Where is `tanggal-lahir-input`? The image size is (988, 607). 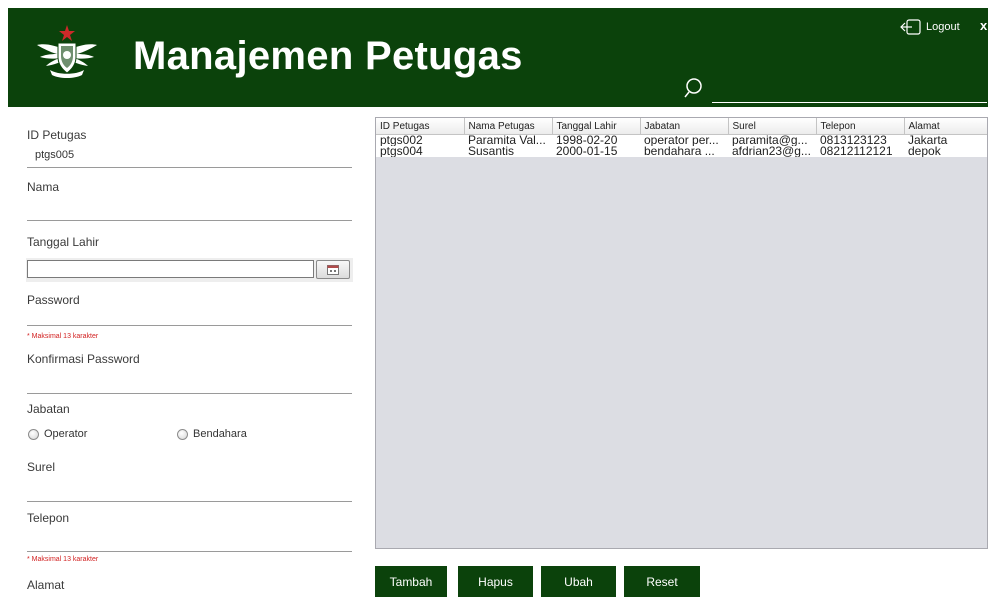
tanggal-lahir-input is located at coordinates (170, 269).